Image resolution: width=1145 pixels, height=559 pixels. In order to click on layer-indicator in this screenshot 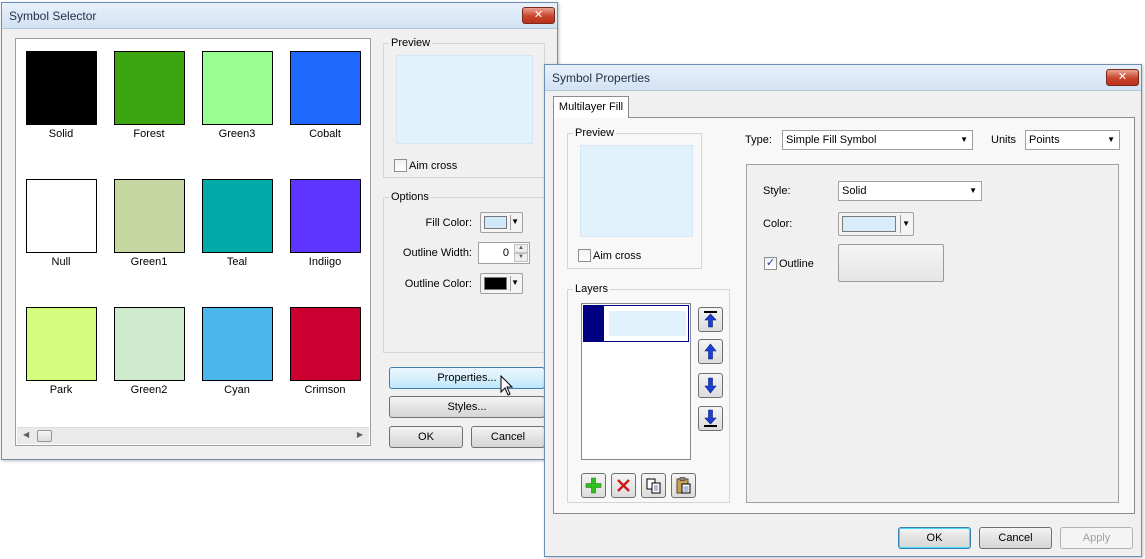, I will do `click(594, 323)`.